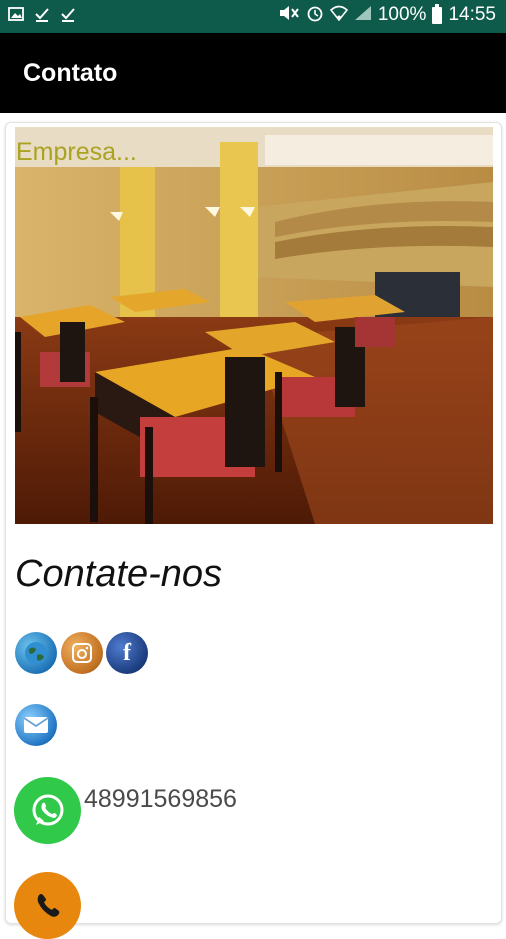  What do you see at coordinates (315, 15) in the screenshot?
I see `alarm-icon` at bounding box center [315, 15].